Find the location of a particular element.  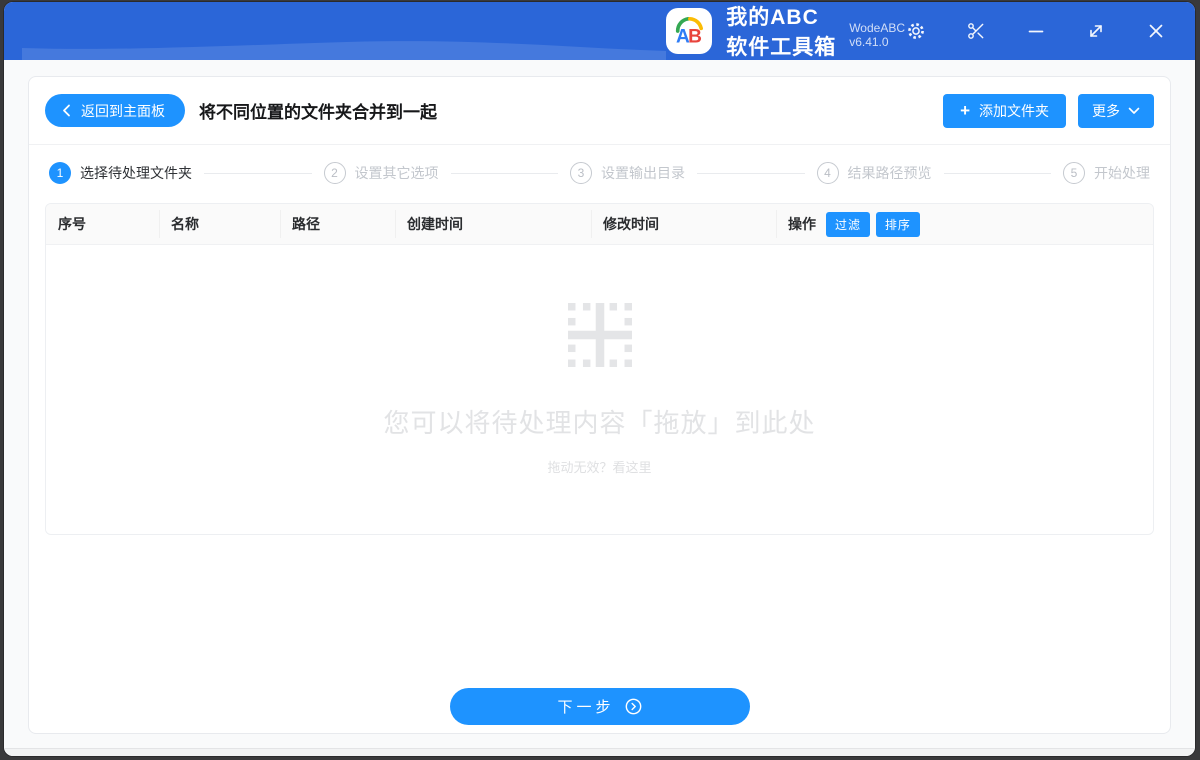

drop-plus-icon is located at coordinates (599, 335).